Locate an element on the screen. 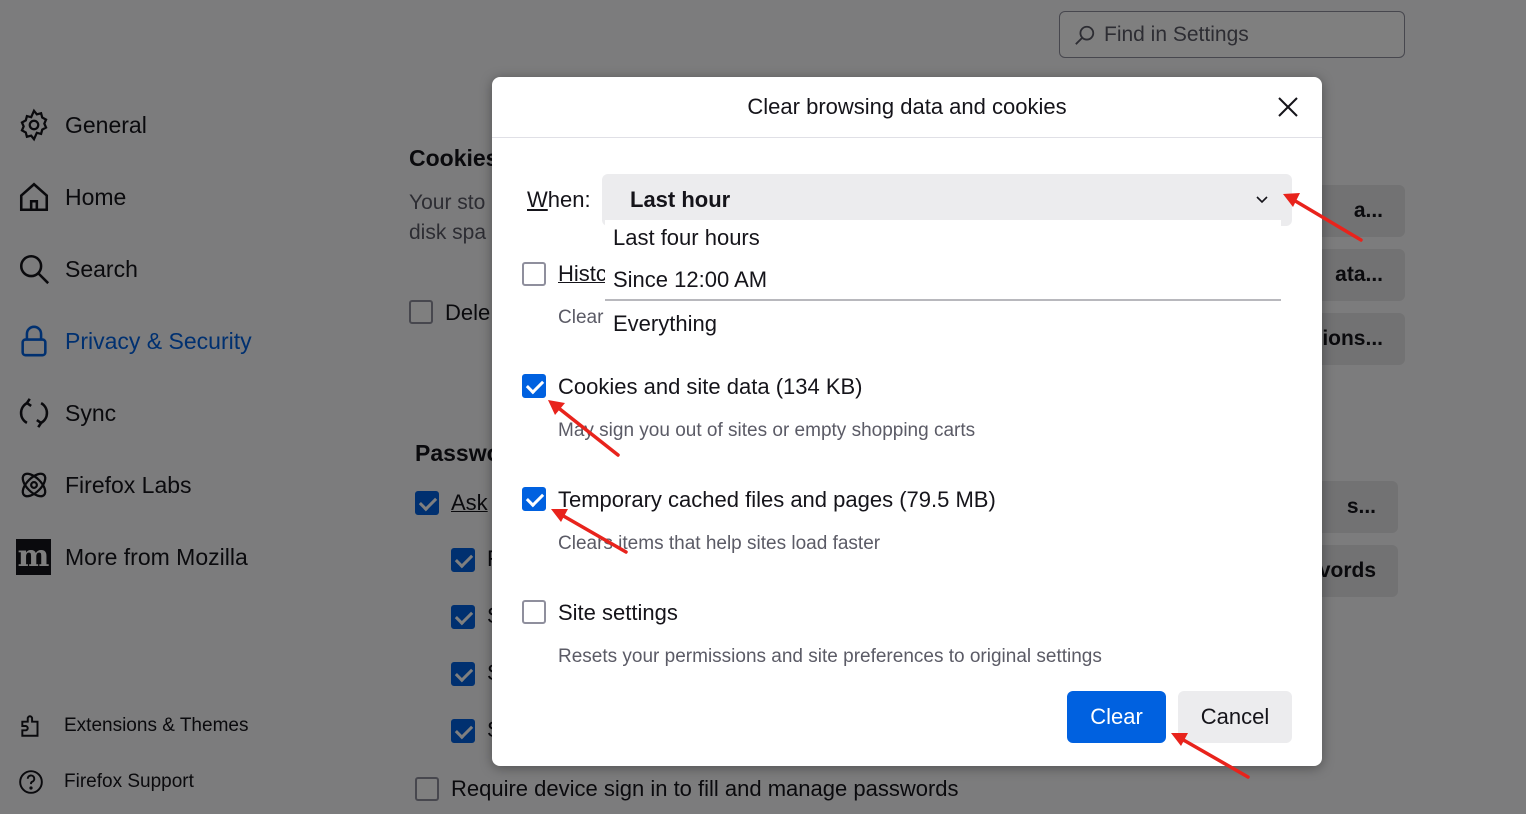 The height and width of the screenshot is (814, 1526). cache-checkbox is located at coordinates (534, 499).